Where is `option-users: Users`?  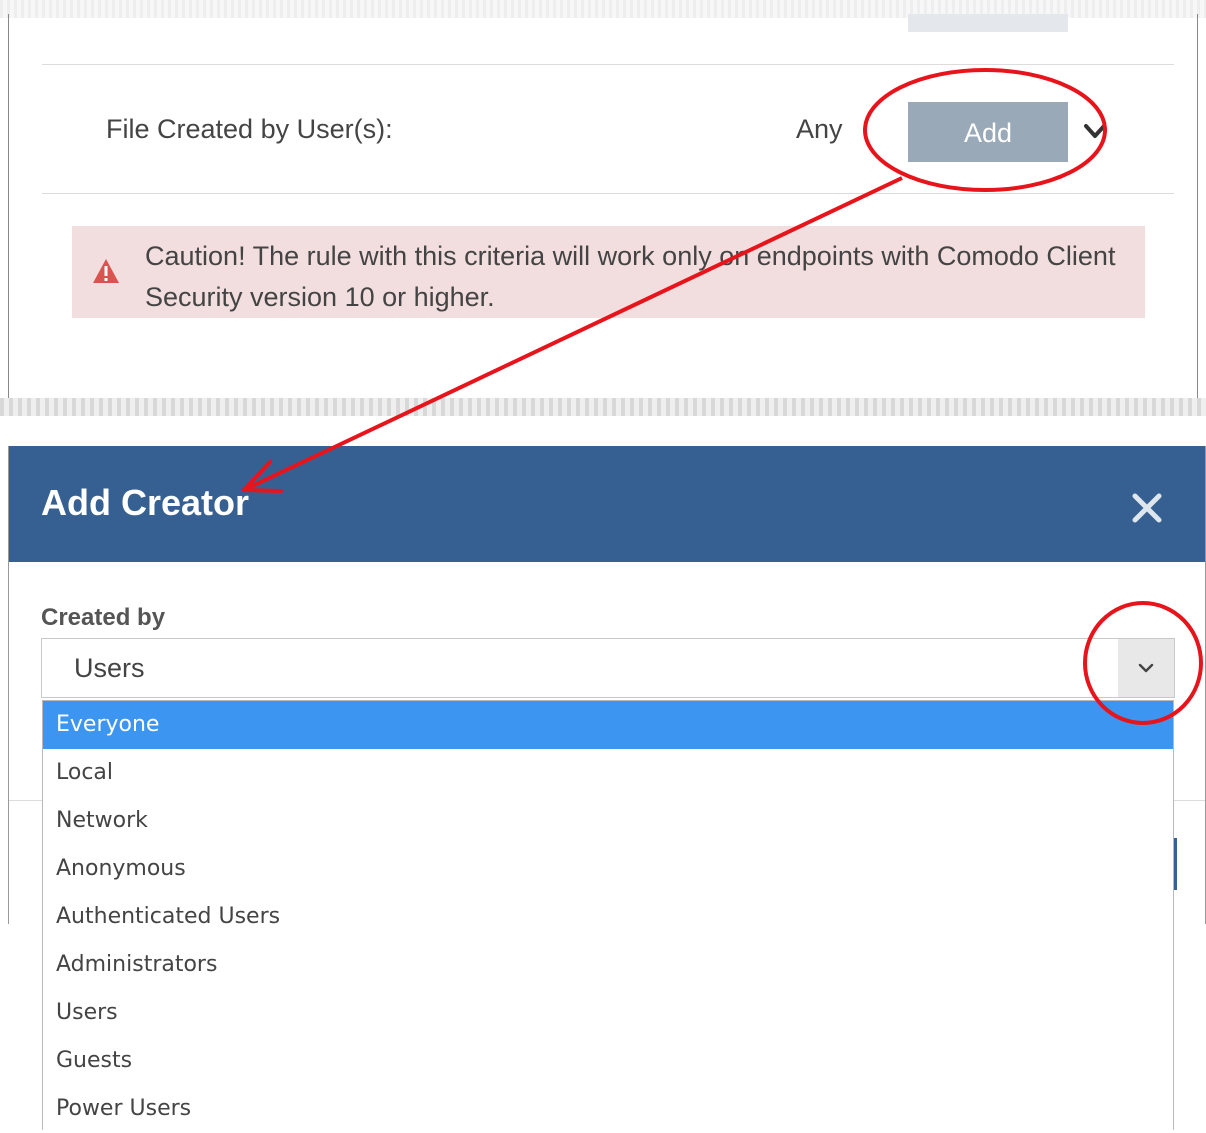 option-users: Users is located at coordinates (608, 1013).